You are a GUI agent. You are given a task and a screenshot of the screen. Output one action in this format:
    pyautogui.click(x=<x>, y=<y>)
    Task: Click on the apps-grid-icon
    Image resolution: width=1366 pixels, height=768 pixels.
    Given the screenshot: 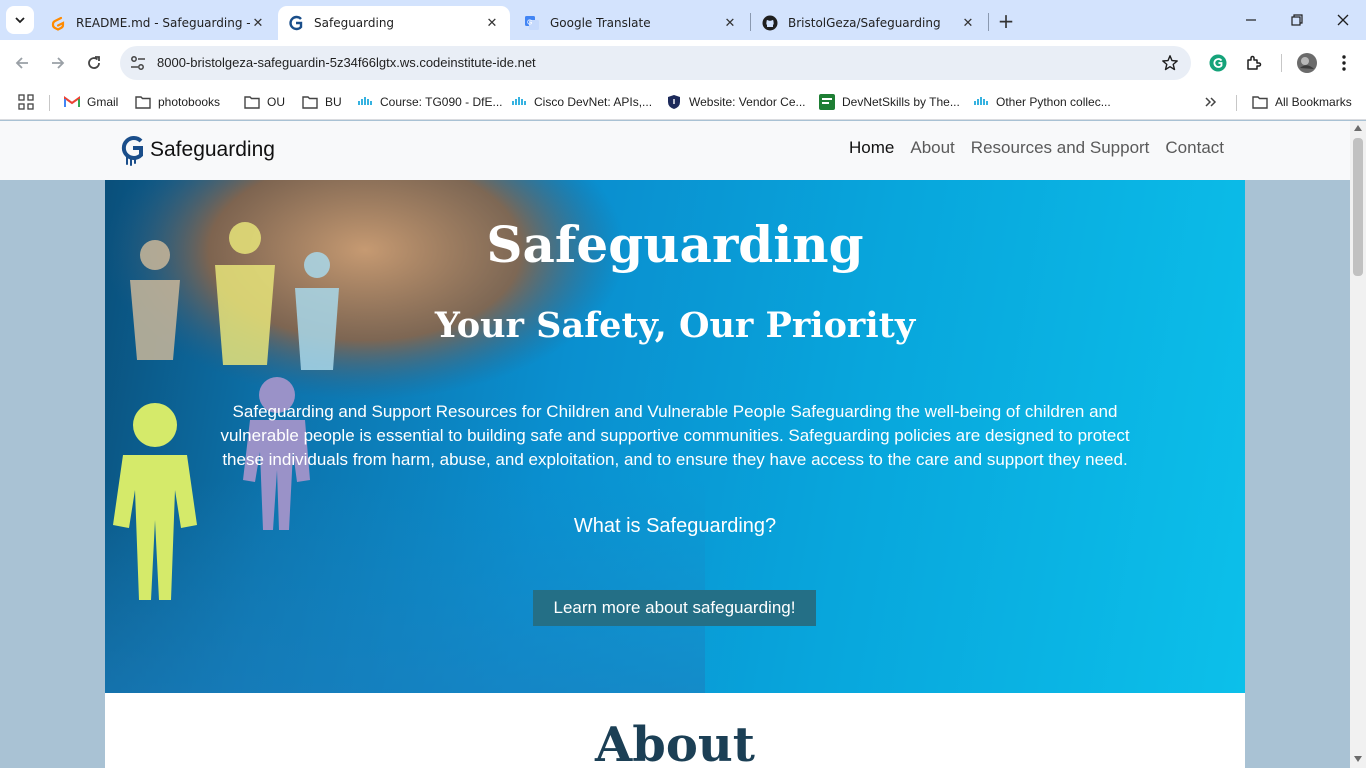 What is the action you would take?
    pyautogui.click(x=26, y=102)
    